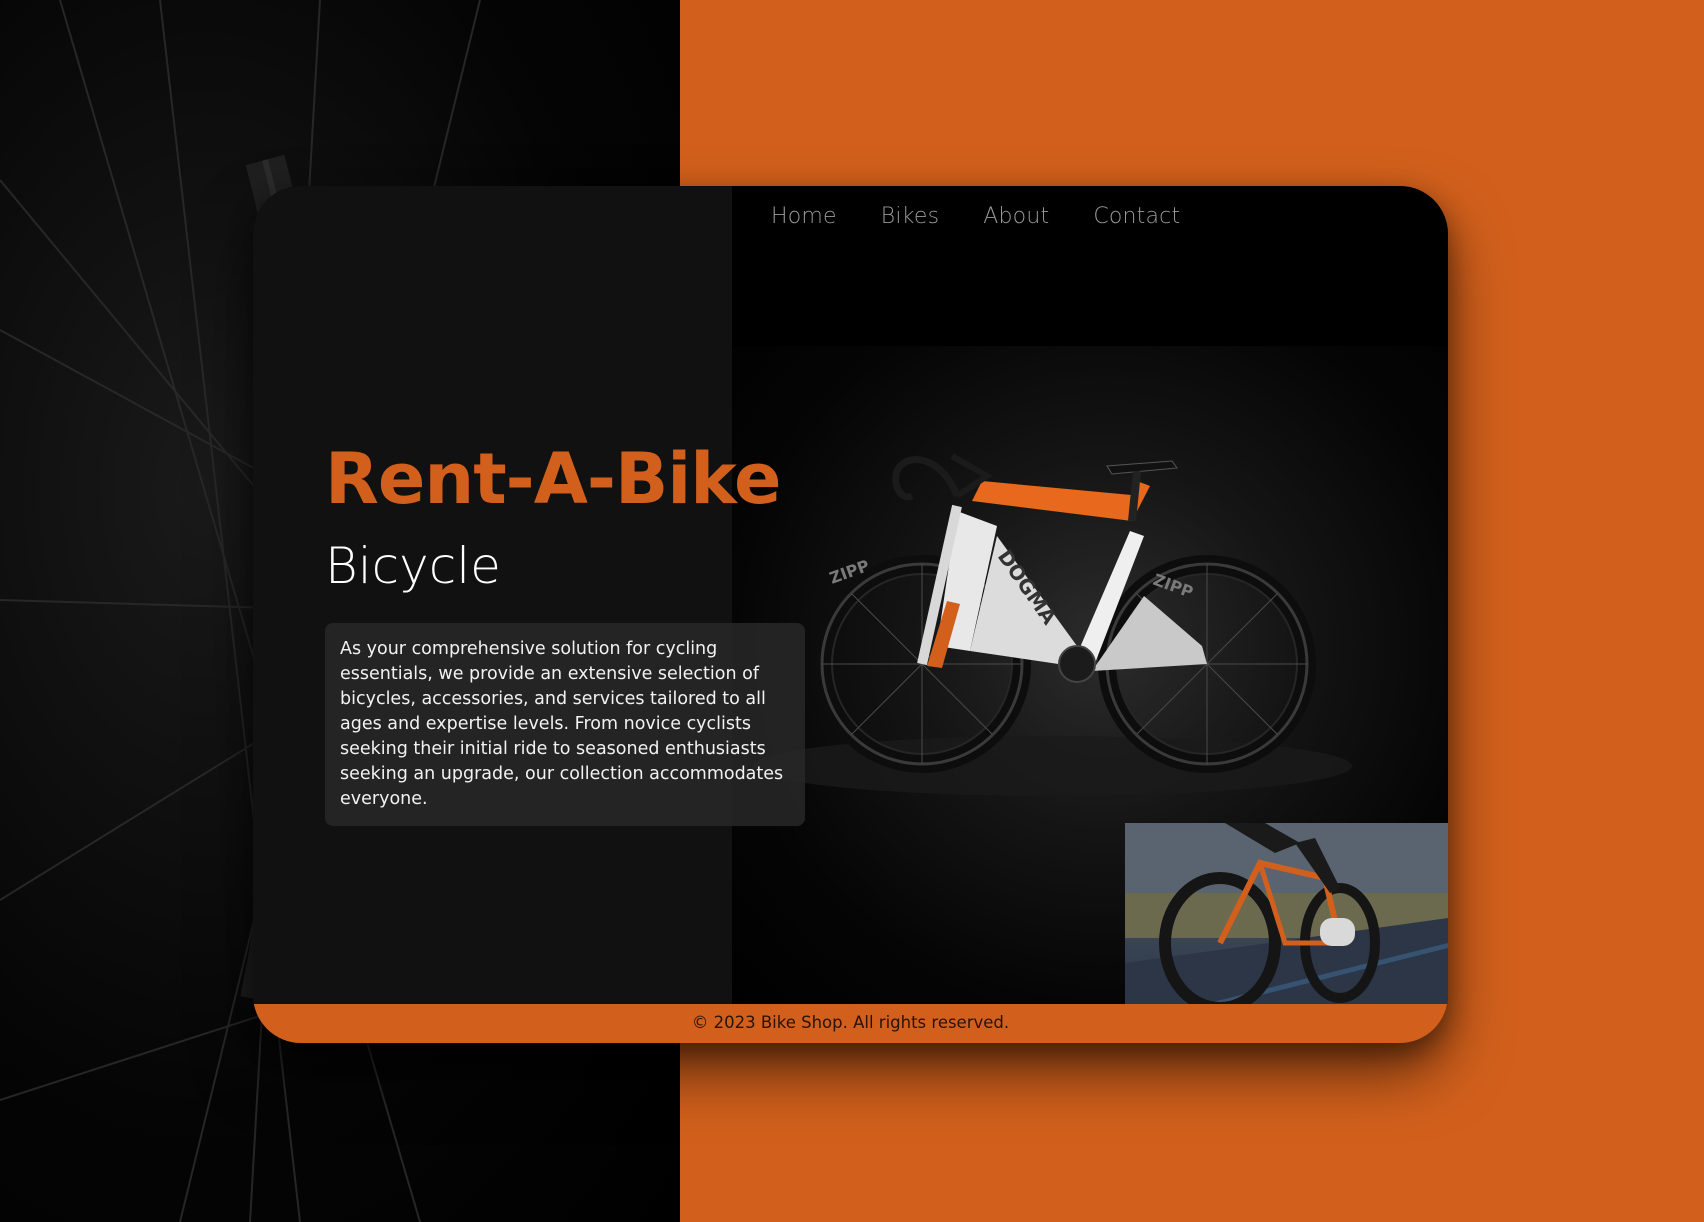 The height and width of the screenshot is (1222, 1704). What do you see at coordinates (975, 216) in the screenshot?
I see `main-nav: Home Bikes About Contact` at bounding box center [975, 216].